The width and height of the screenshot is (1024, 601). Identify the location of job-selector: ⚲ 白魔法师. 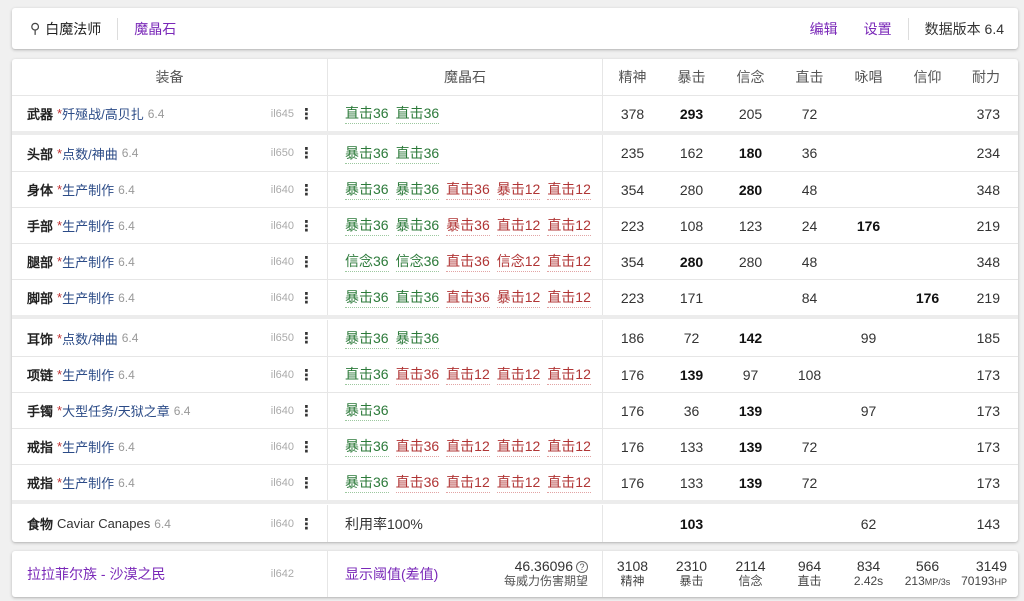
(74, 28).